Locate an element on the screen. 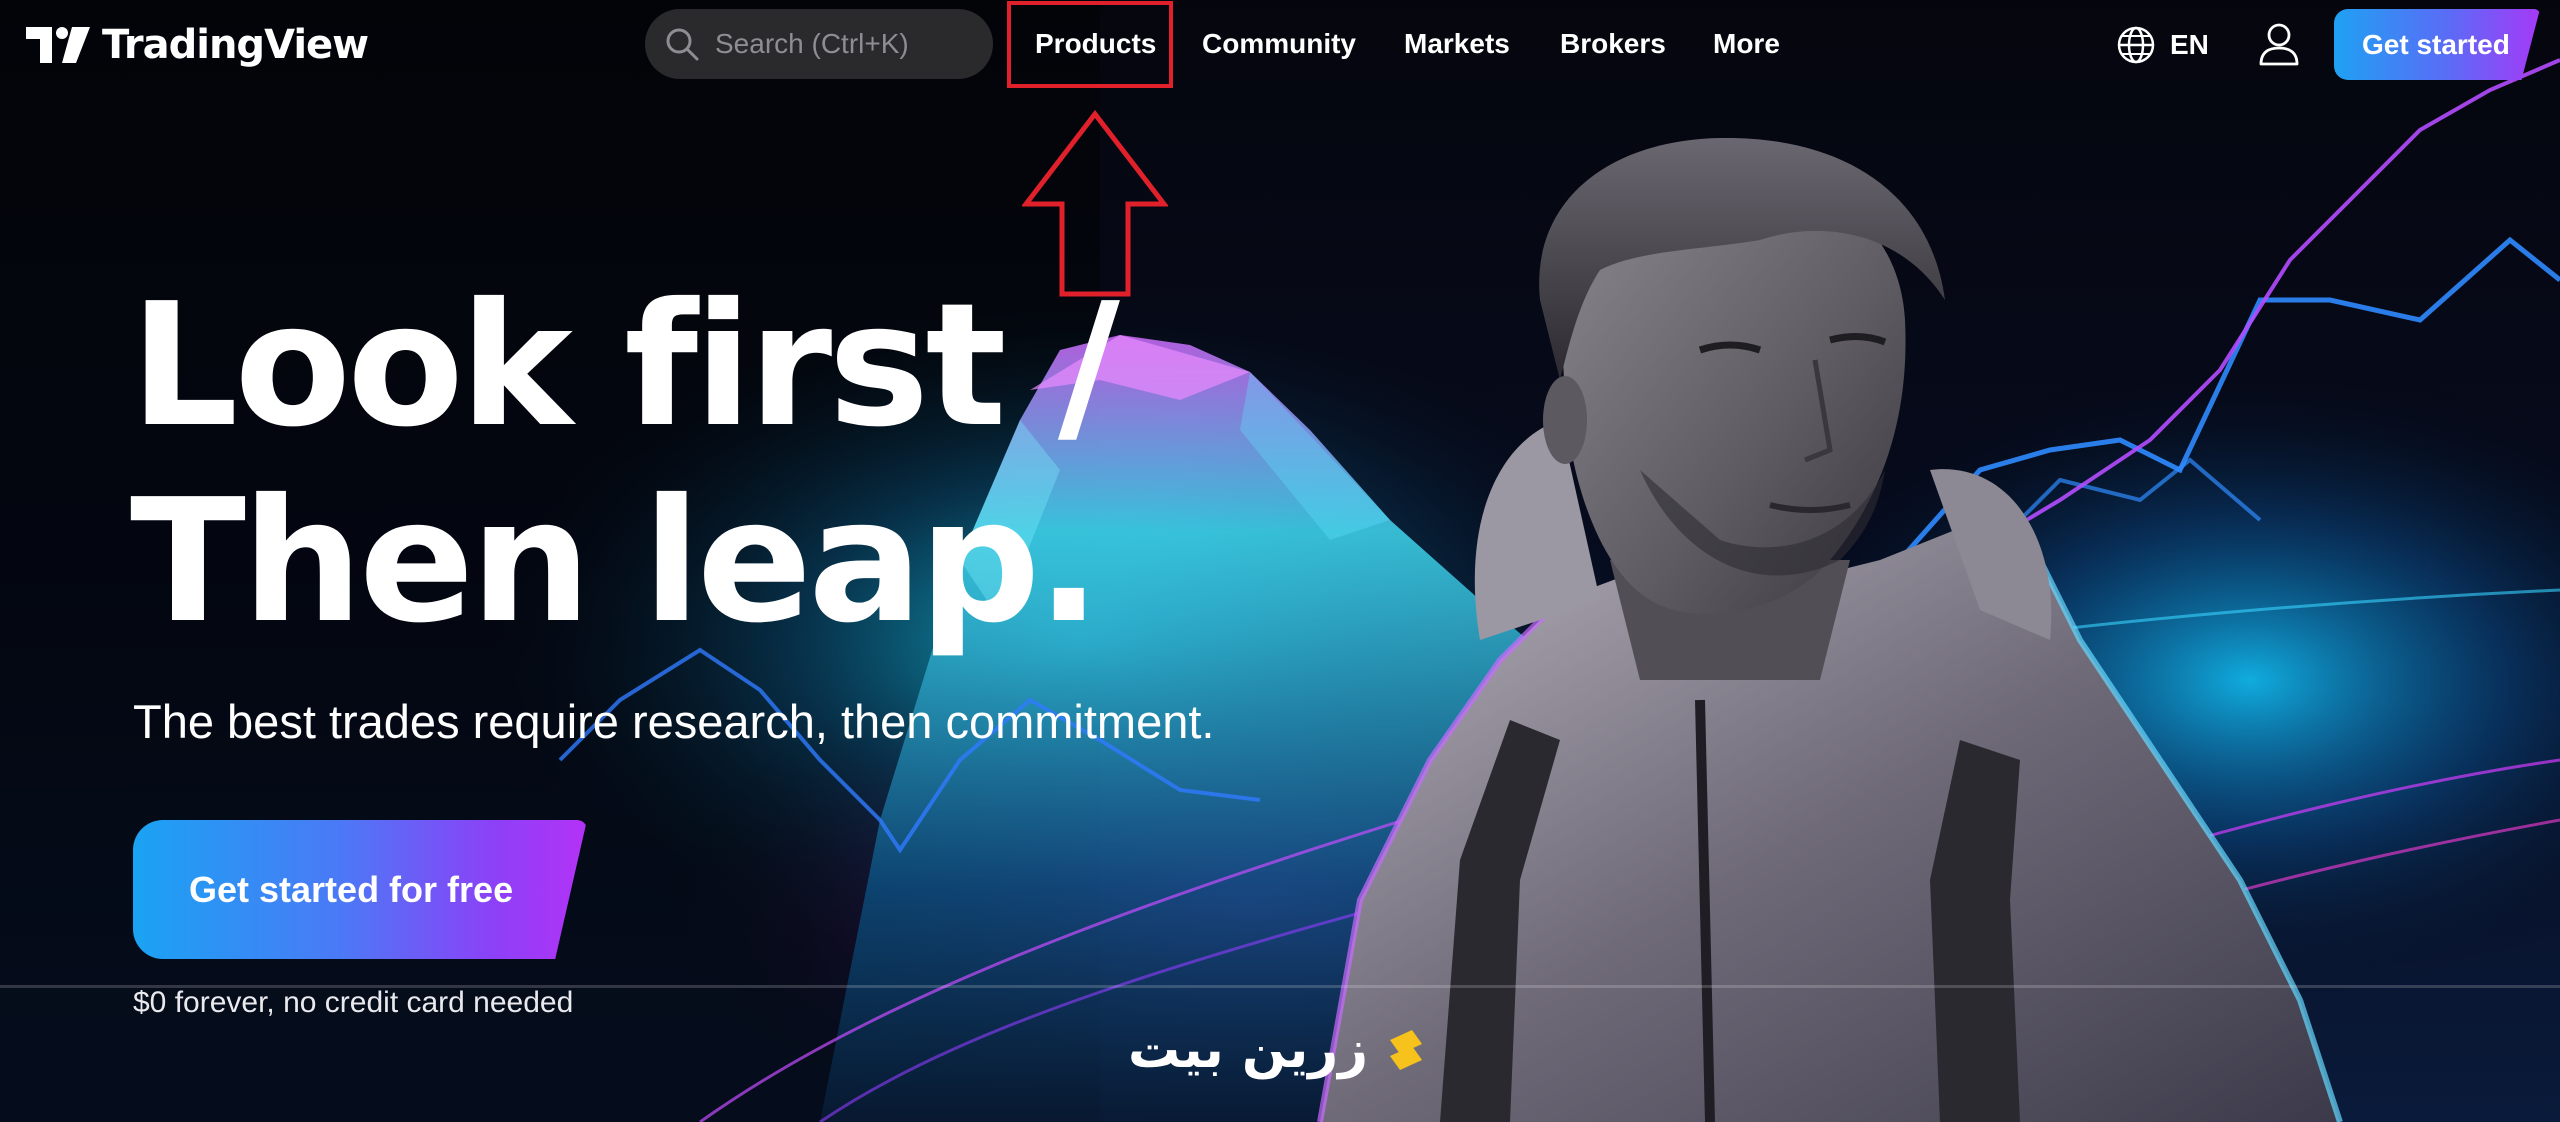 This screenshot has width=2560, height=1122. language-code: EN is located at coordinates (2189, 44).